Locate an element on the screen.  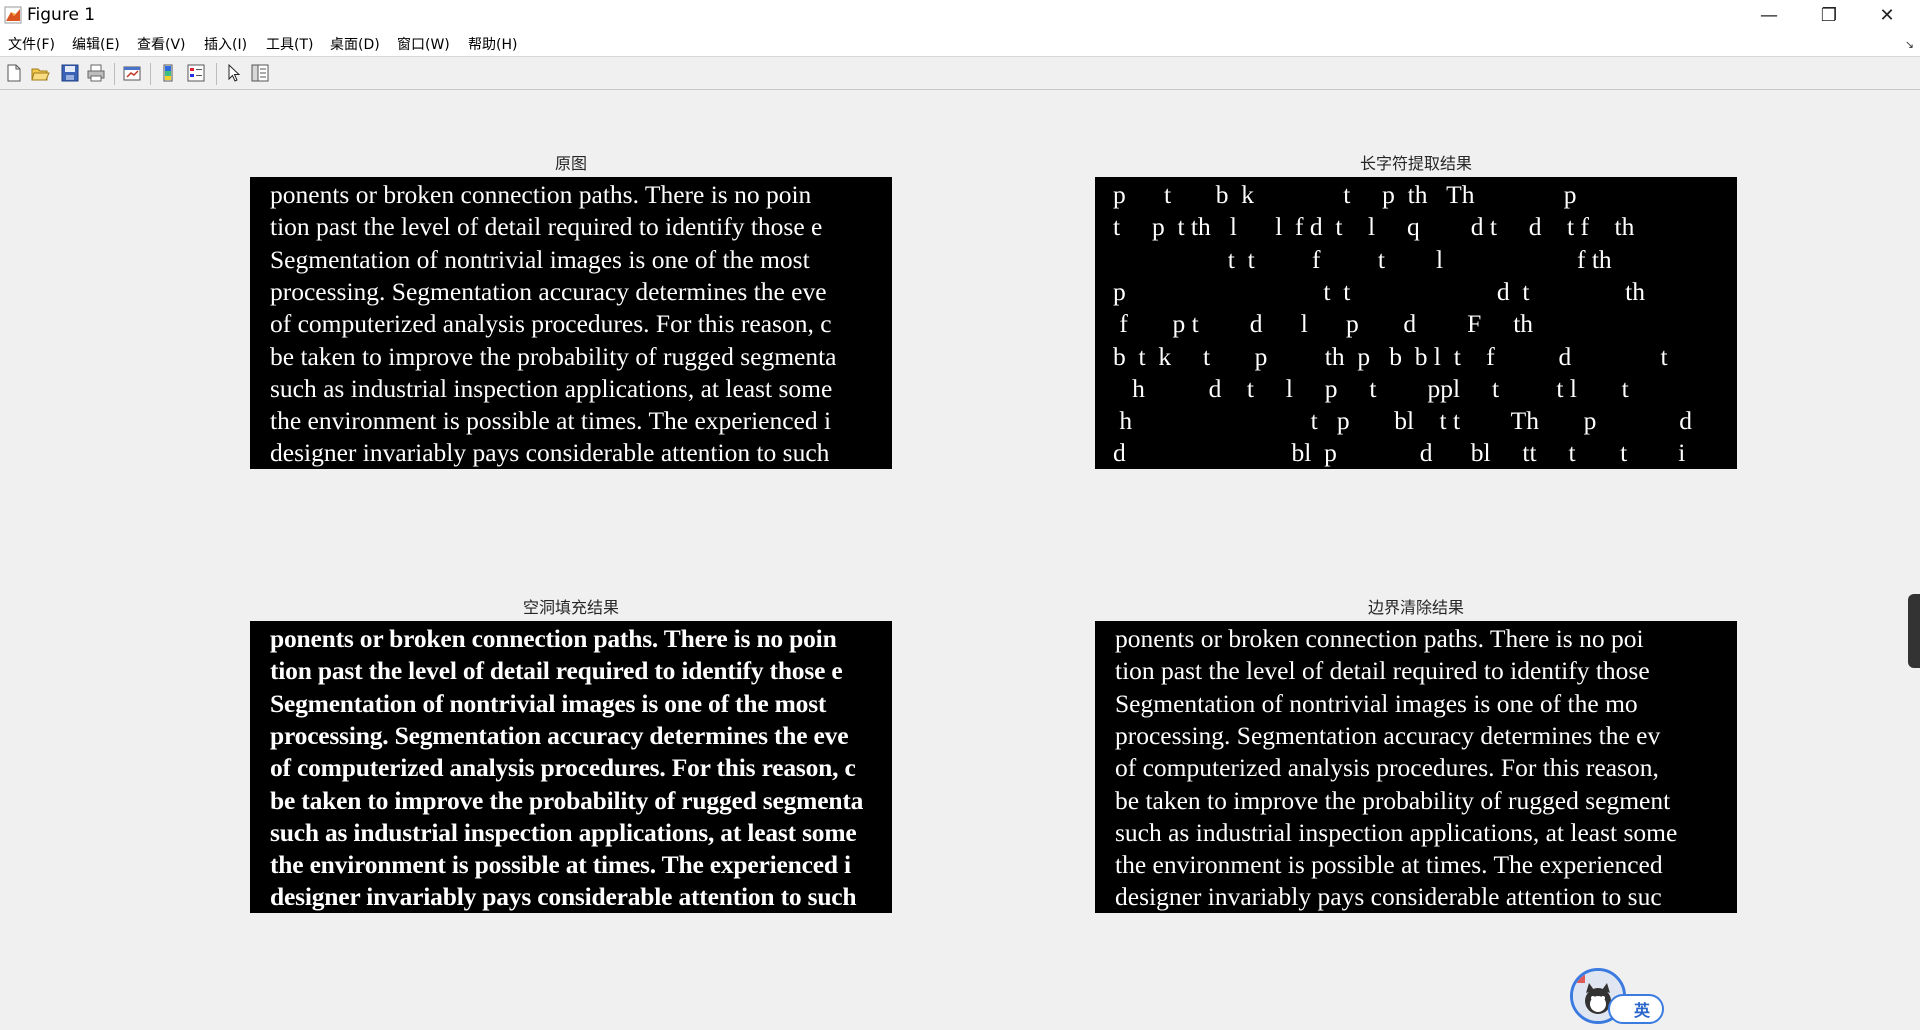
image-text-line: f p t d l p d F th is located at coordinates (1323, 324).